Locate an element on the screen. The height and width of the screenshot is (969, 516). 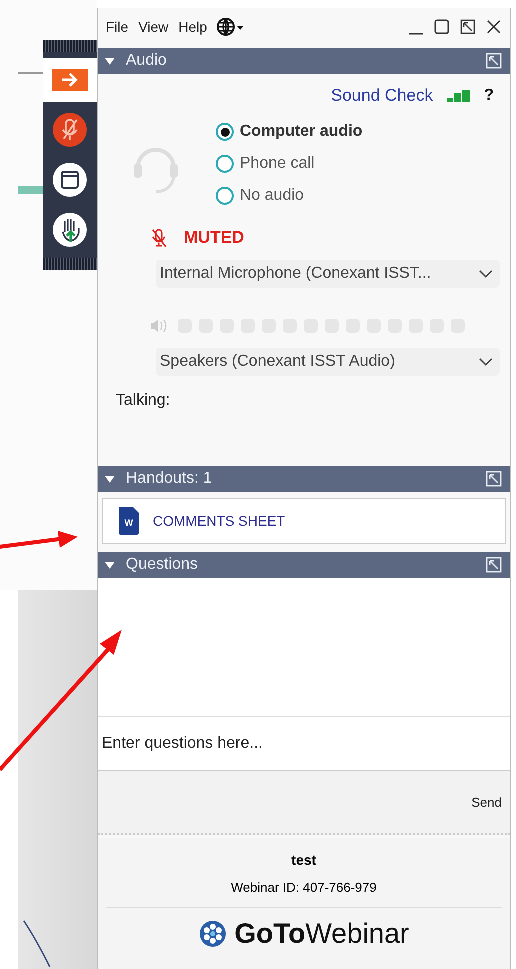
webinar-id: Webinar ID: 407-766-979 is located at coordinates (304, 894).